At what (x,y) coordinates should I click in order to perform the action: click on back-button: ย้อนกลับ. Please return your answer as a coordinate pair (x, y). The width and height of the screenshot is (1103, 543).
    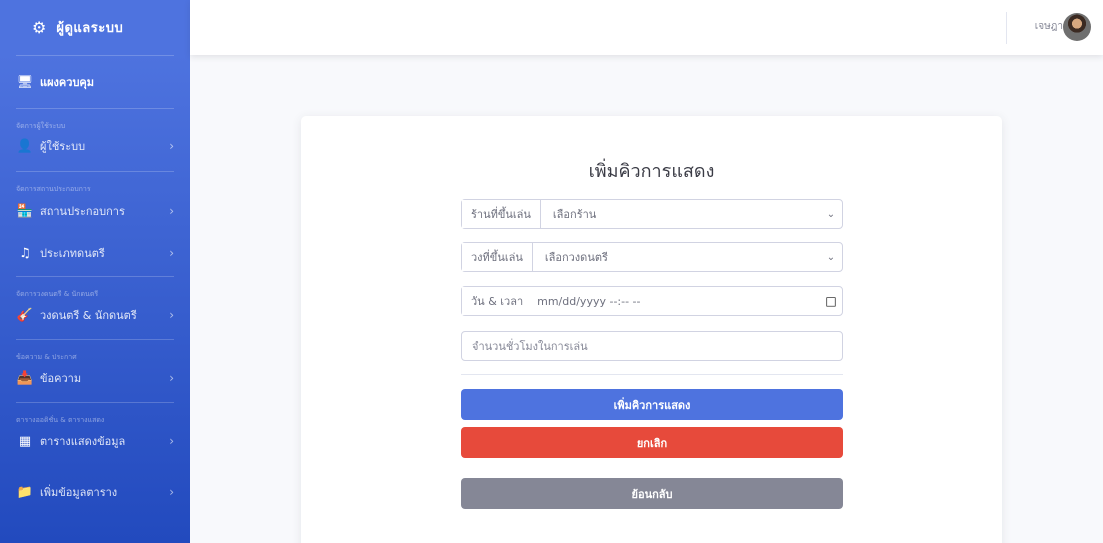
    Looking at the image, I should click on (652, 493).